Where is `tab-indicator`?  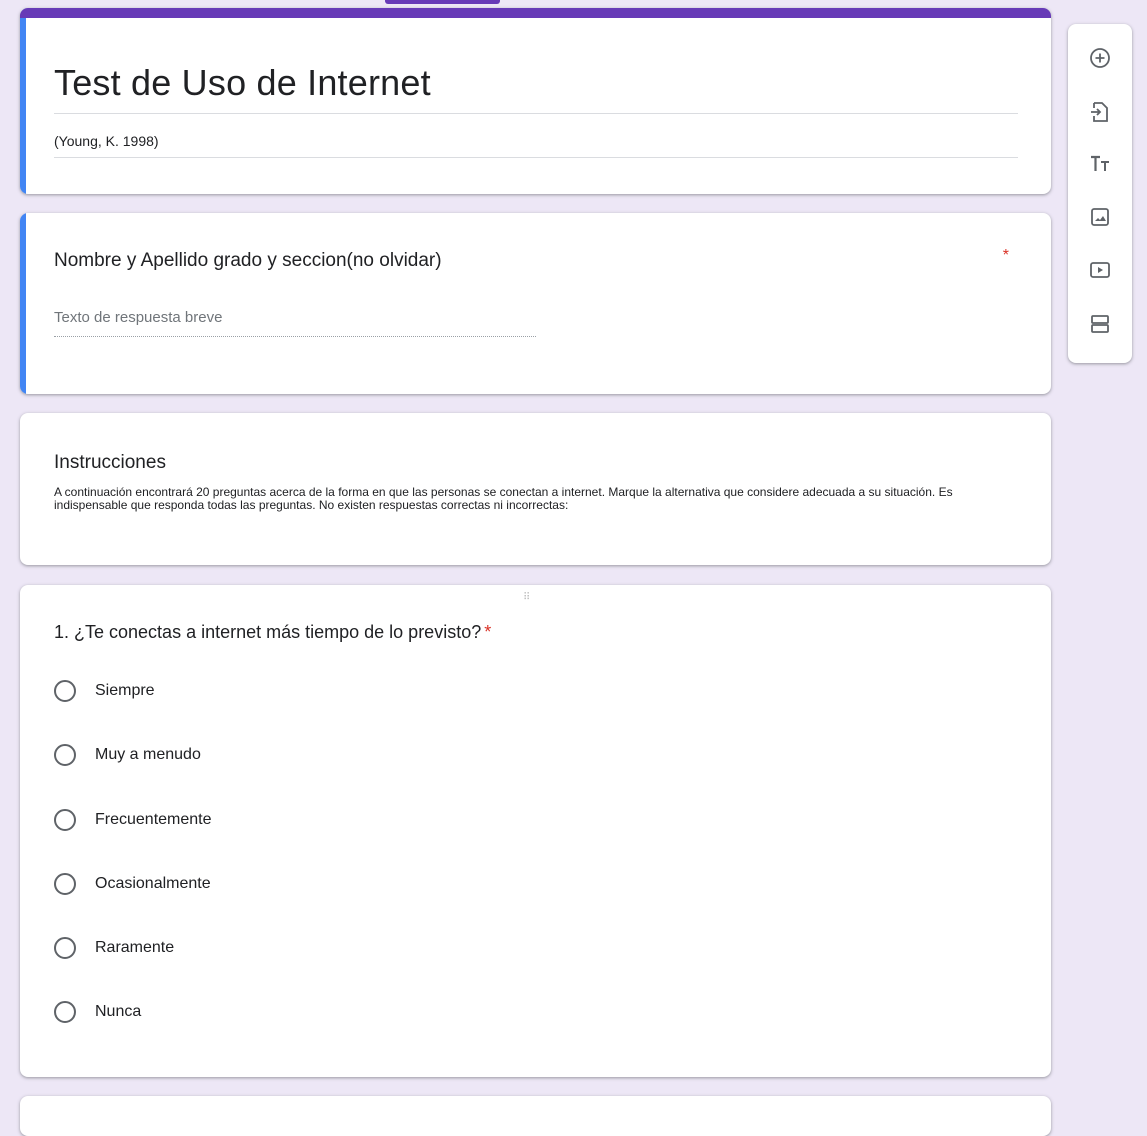 tab-indicator is located at coordinates (442, 2).